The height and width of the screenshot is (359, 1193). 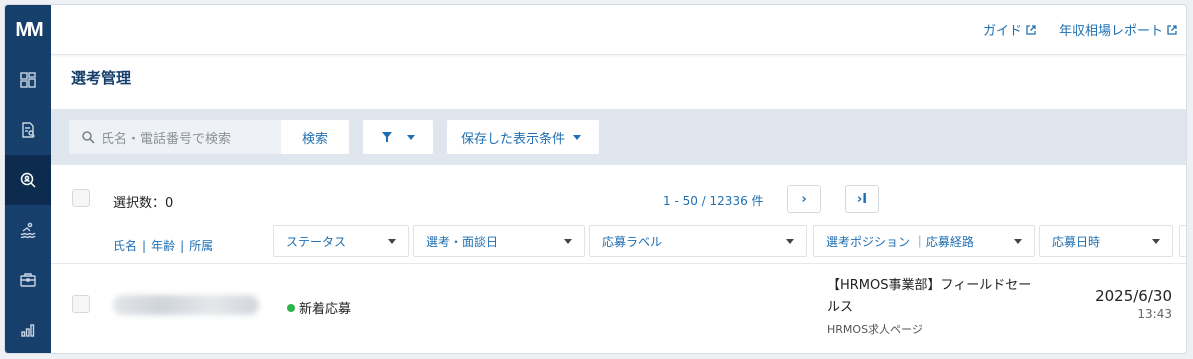 I want to click on row-checkbox, so click(x=81, y=304).